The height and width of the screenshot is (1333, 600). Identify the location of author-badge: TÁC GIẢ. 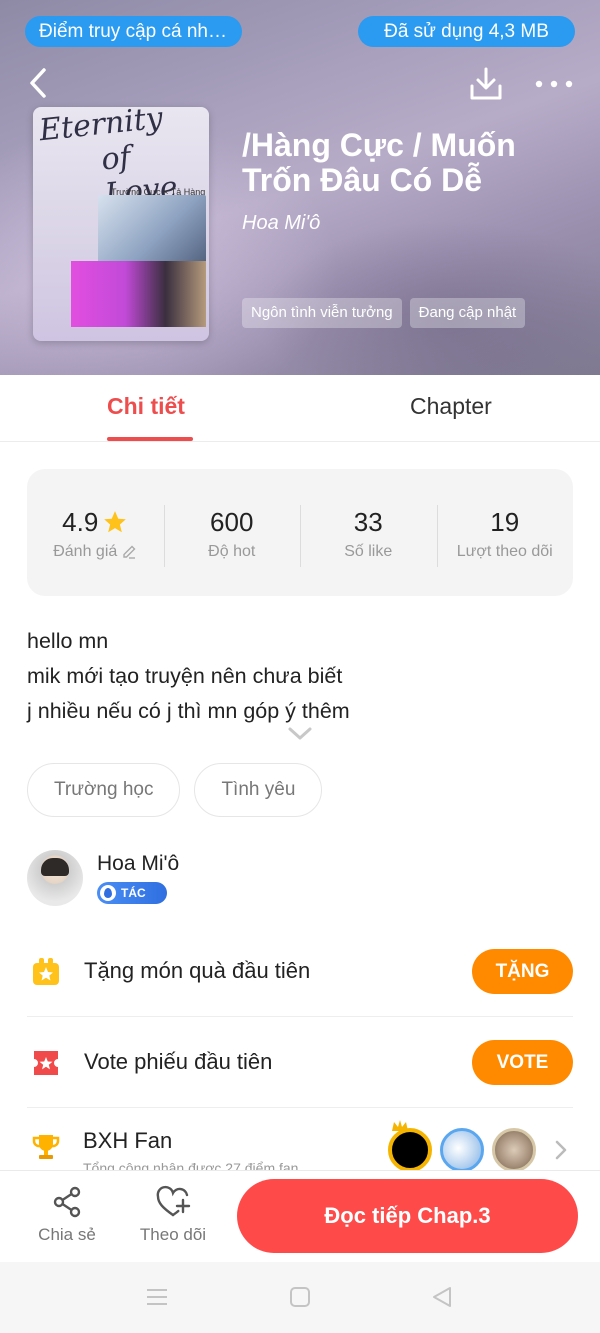
(132, 902).